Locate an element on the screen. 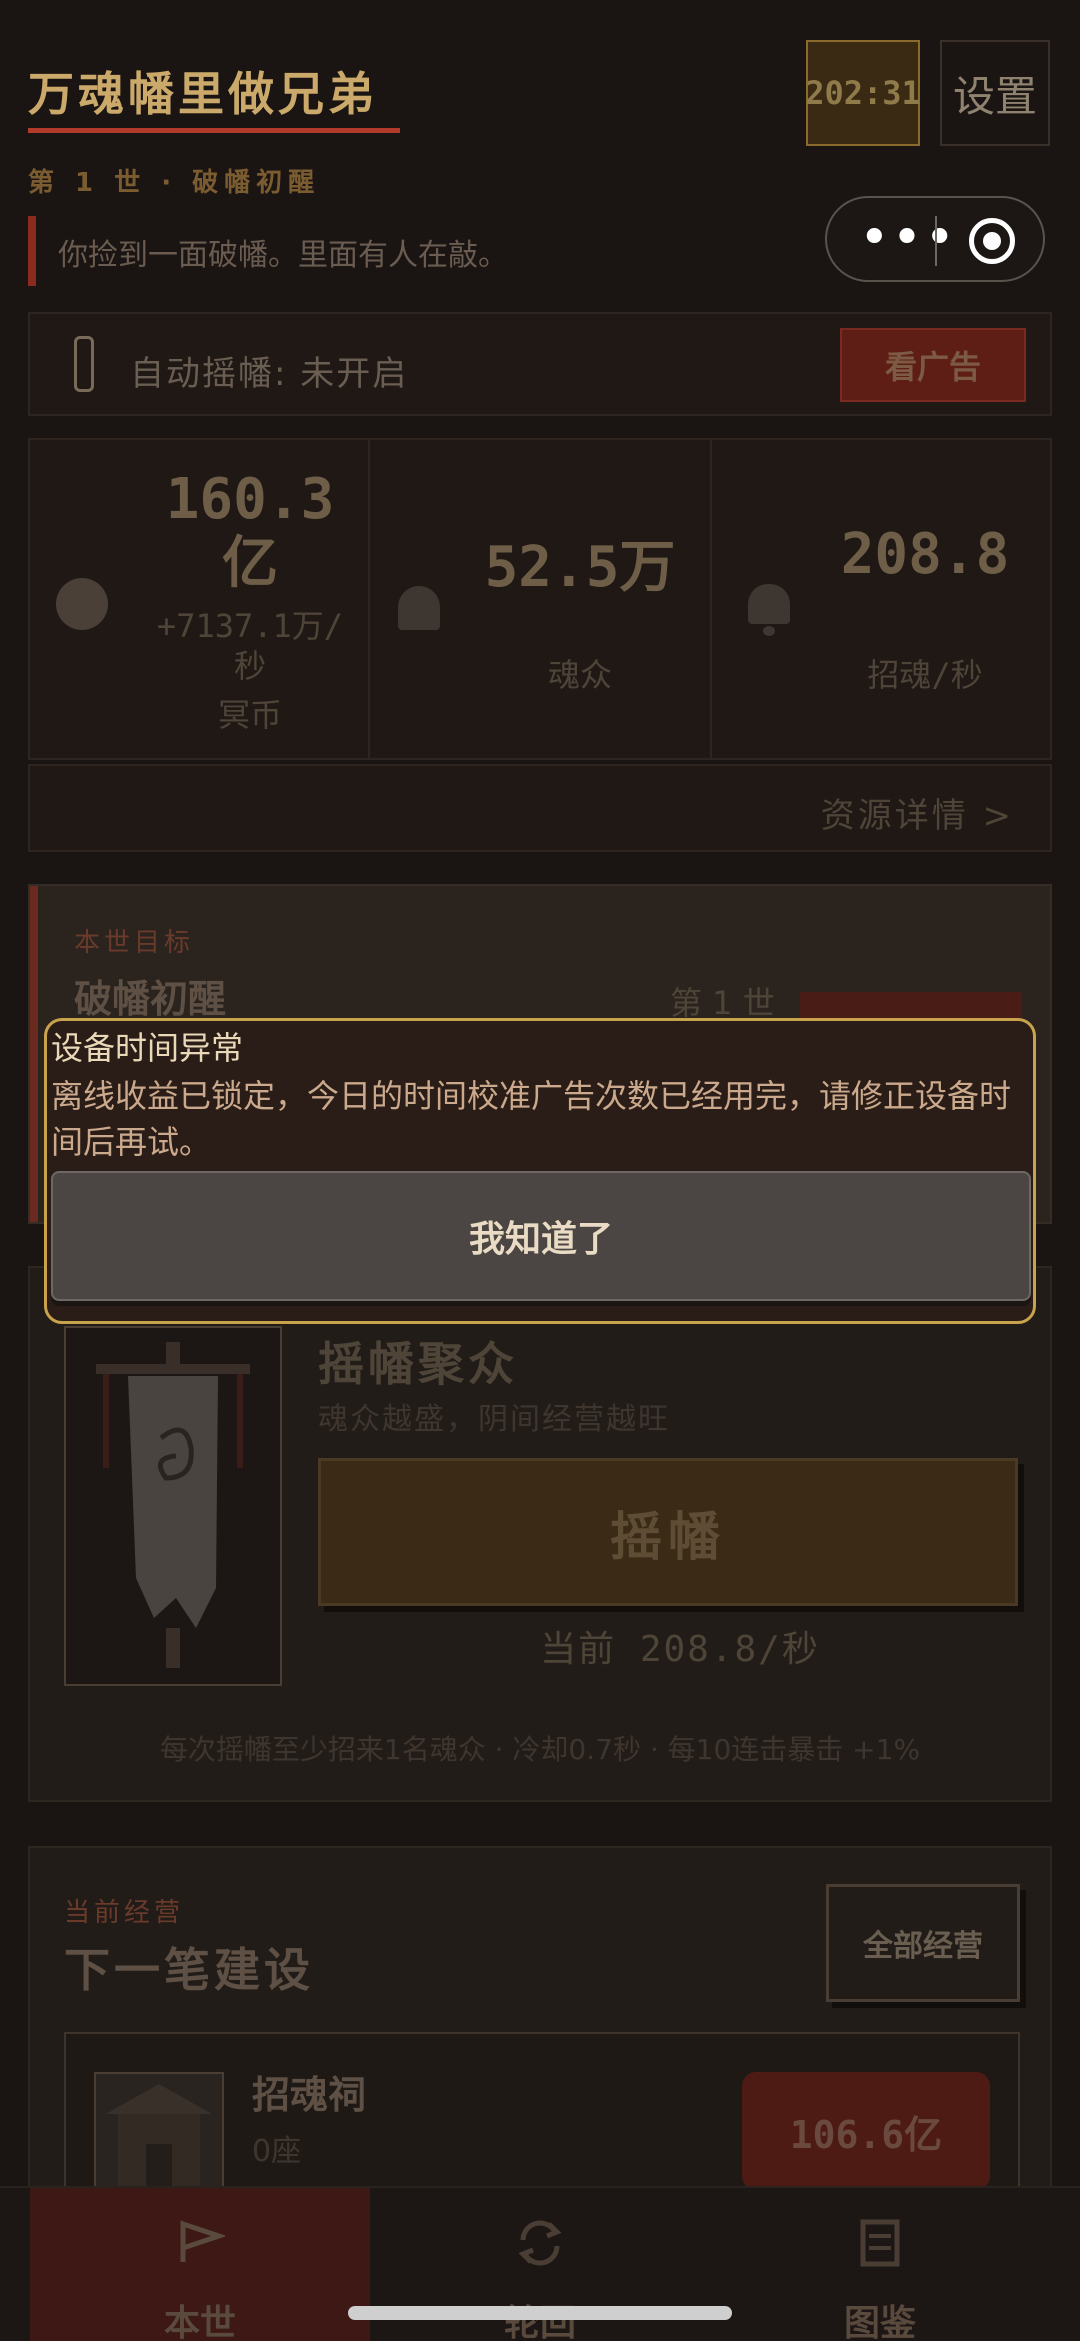  shrine-name: 招魂祠 is located at coordinates (309, 2095).